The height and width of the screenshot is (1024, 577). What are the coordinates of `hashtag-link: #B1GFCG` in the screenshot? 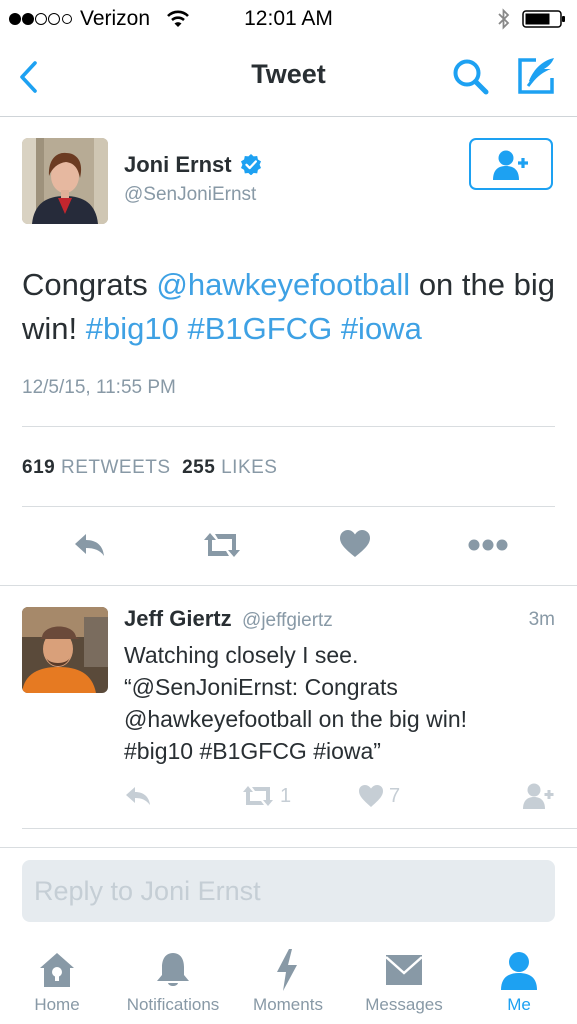 It's located at (259, 328).